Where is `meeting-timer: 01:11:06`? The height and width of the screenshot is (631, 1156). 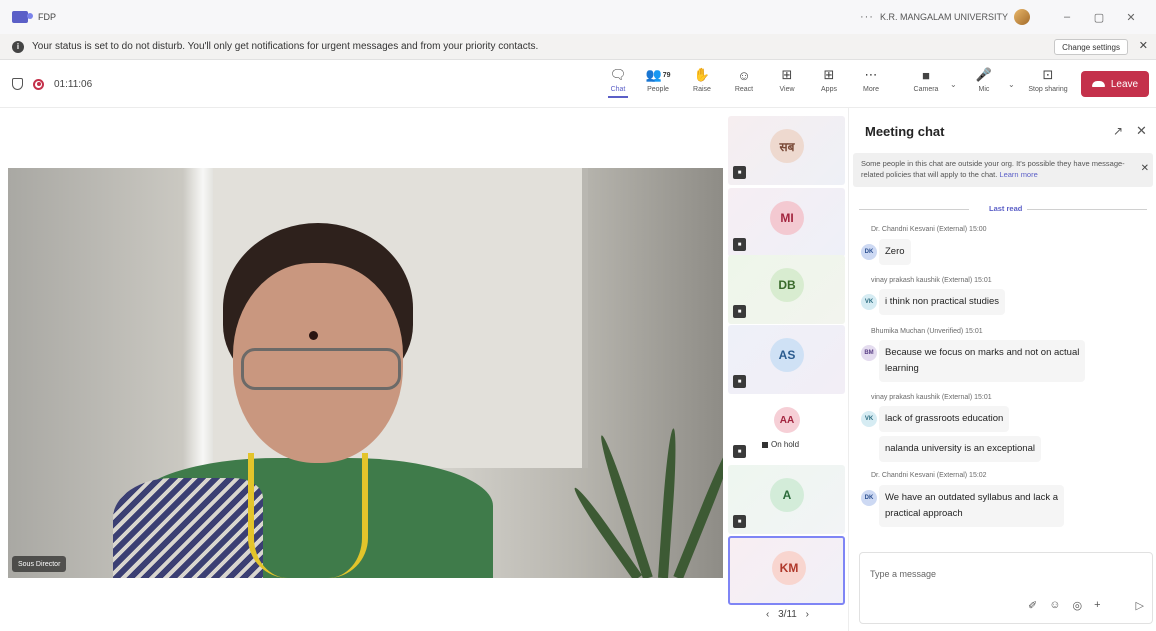 meeting-timer: 01:11:06 is located at coordinates (73, 84).